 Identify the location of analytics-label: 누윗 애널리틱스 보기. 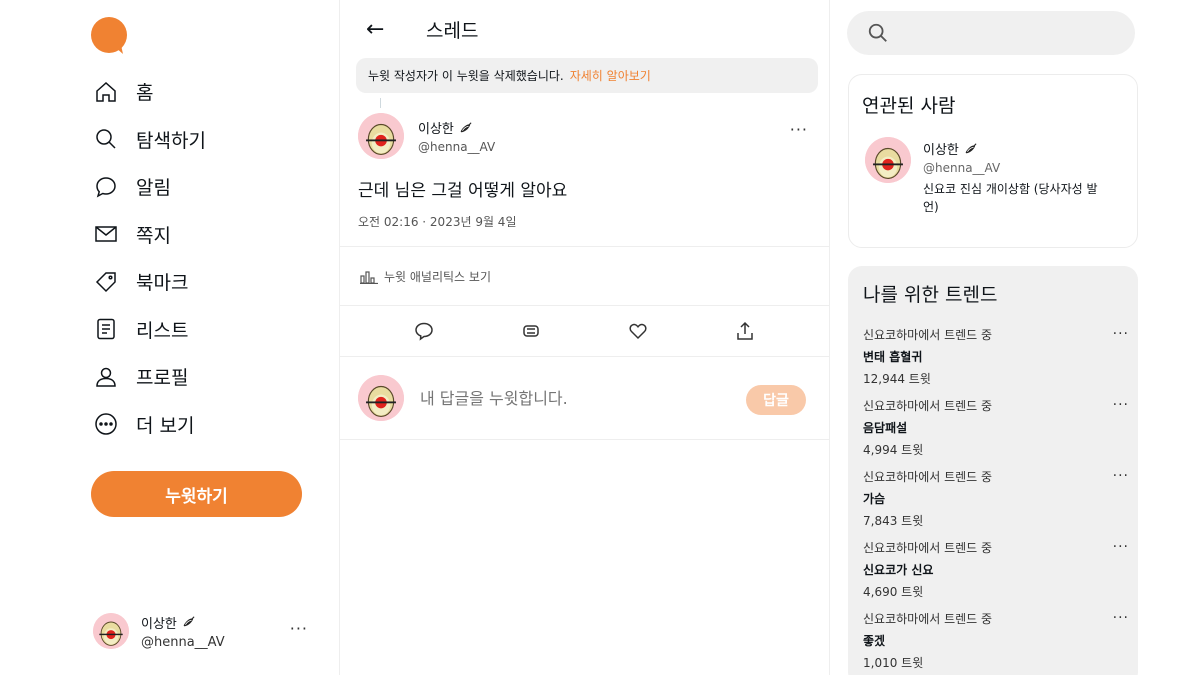
(437, 277).